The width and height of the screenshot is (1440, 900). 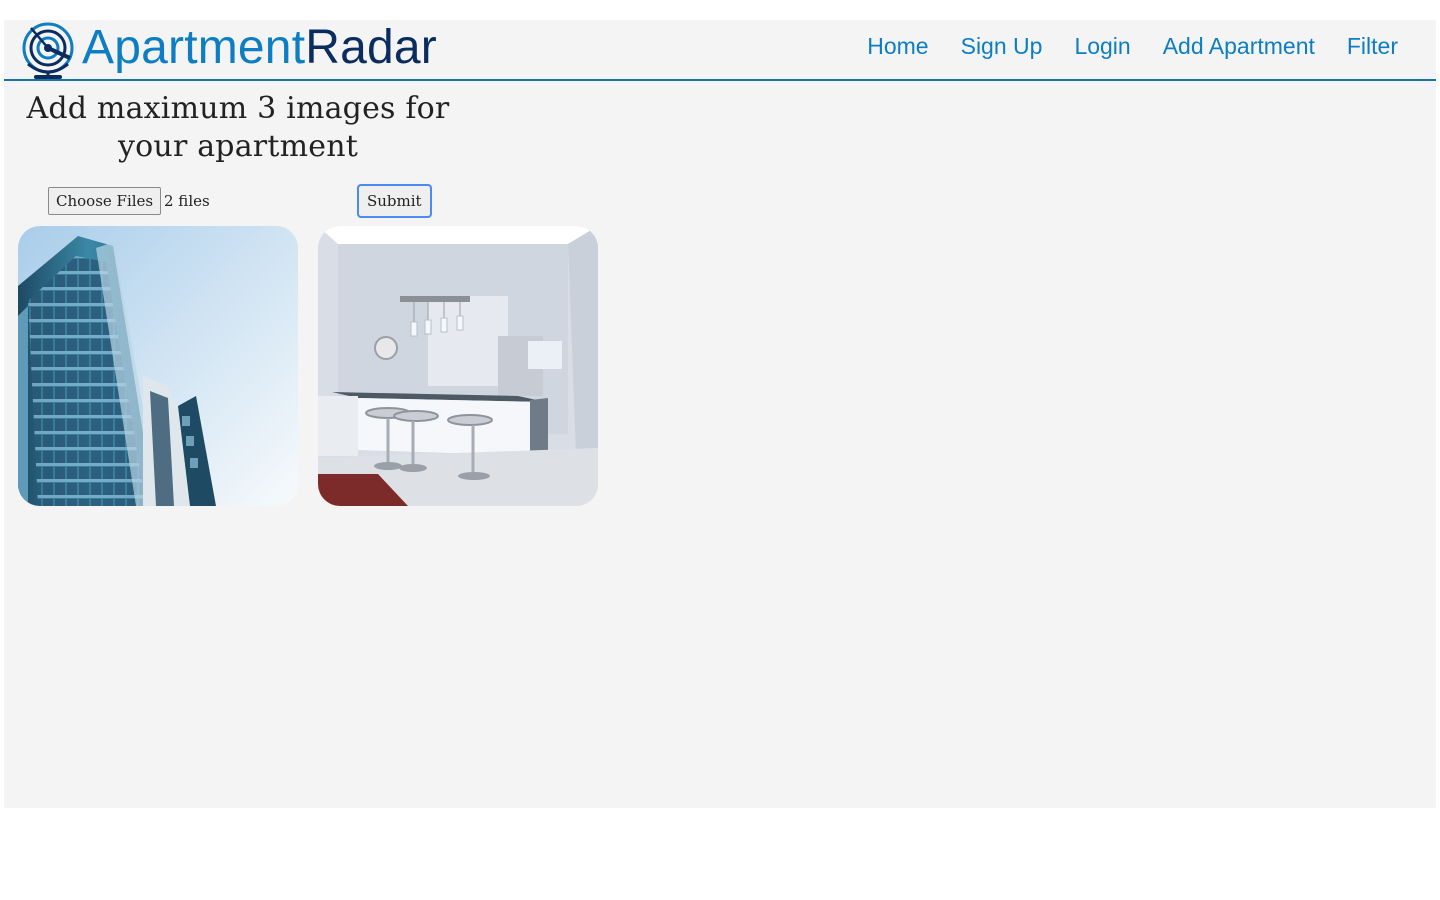 What do you see at coordinates (1239, 46) in the screenshot?
I see `nav-add-apartment-link: Add Apartment` at bounding box center [1239, 46].